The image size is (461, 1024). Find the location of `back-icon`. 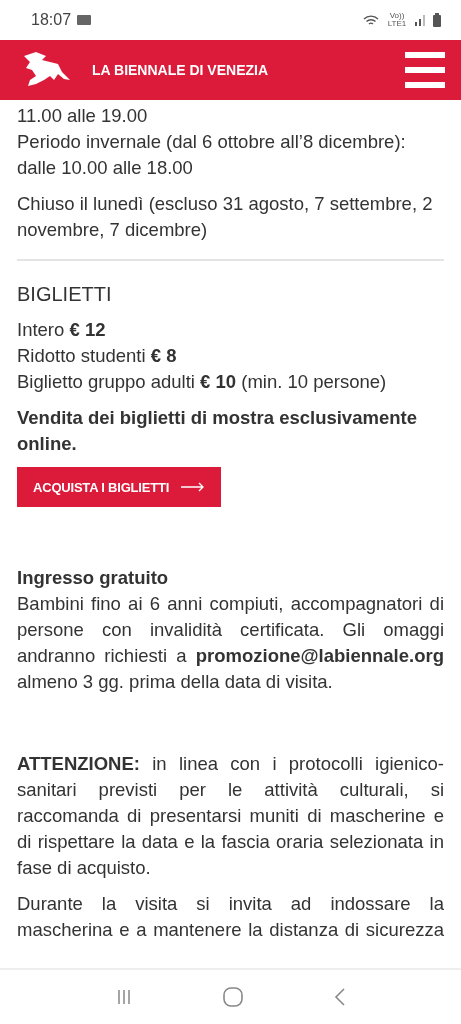

back-icon is located at coordinates (339, 997).